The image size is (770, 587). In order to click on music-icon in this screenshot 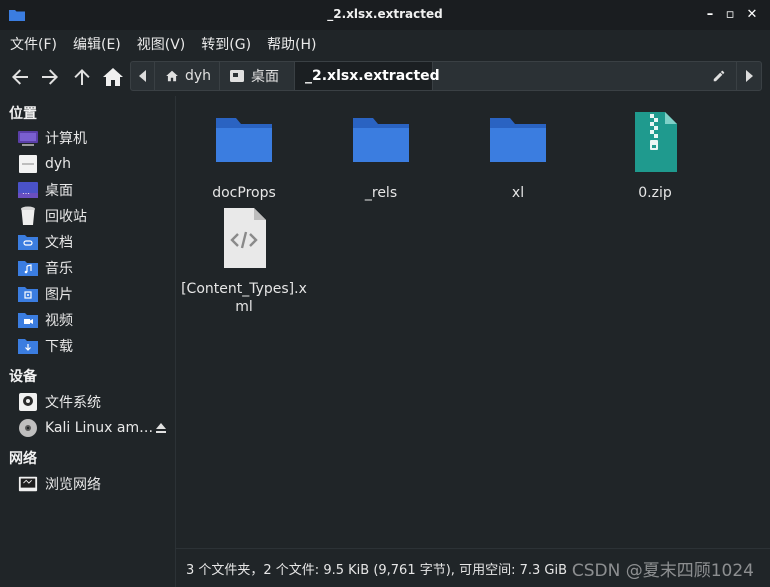, I will do `click(28, 268)`.